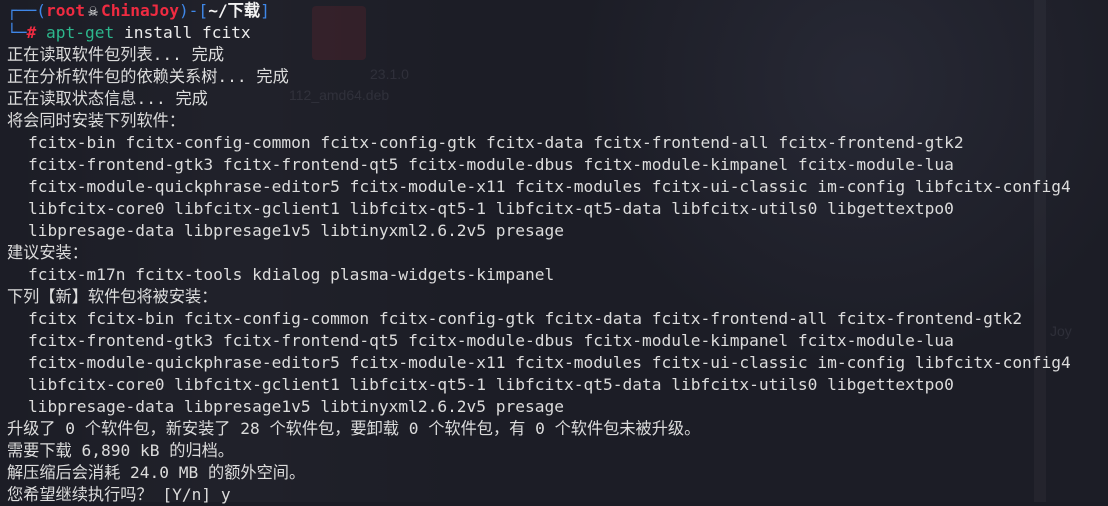  Describe the element at coordinates (107, 98) in the screenshot. I see `reading-state-status: 正在读取状态信息... 完成` at that location.